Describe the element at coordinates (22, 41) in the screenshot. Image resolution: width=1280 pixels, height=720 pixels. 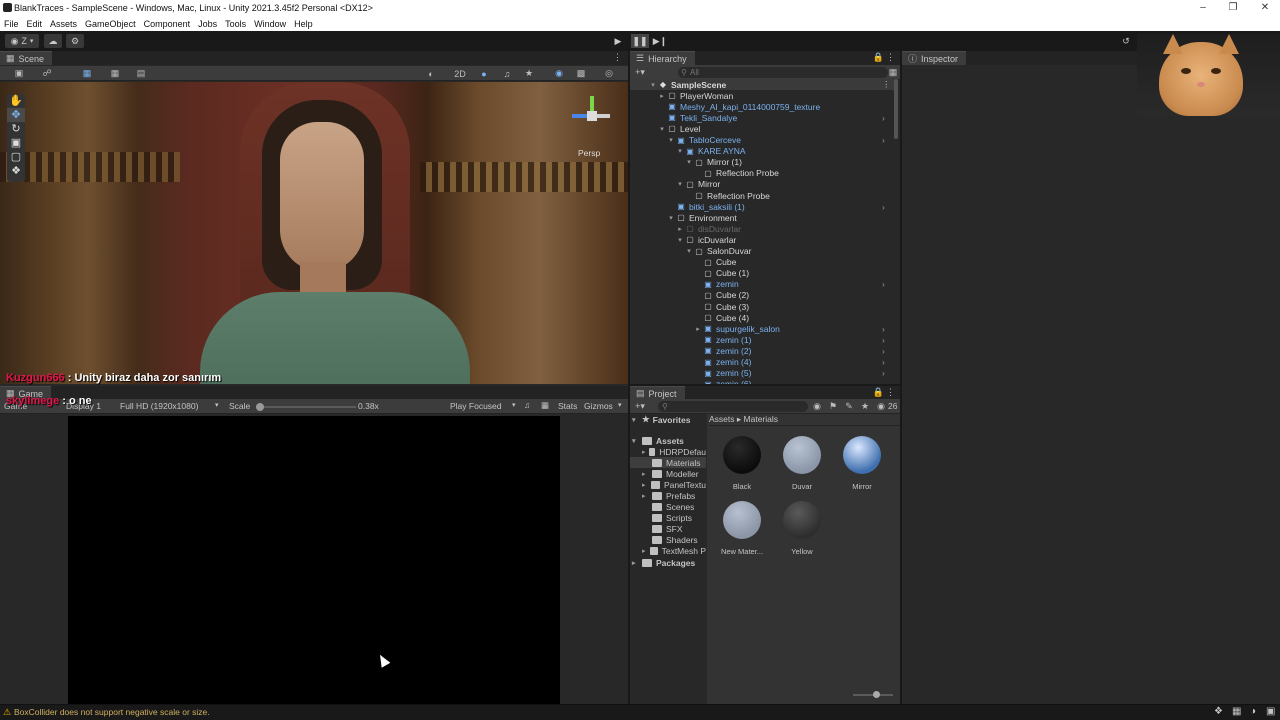
I see `account-button: ◉ Z ▾` at that location.